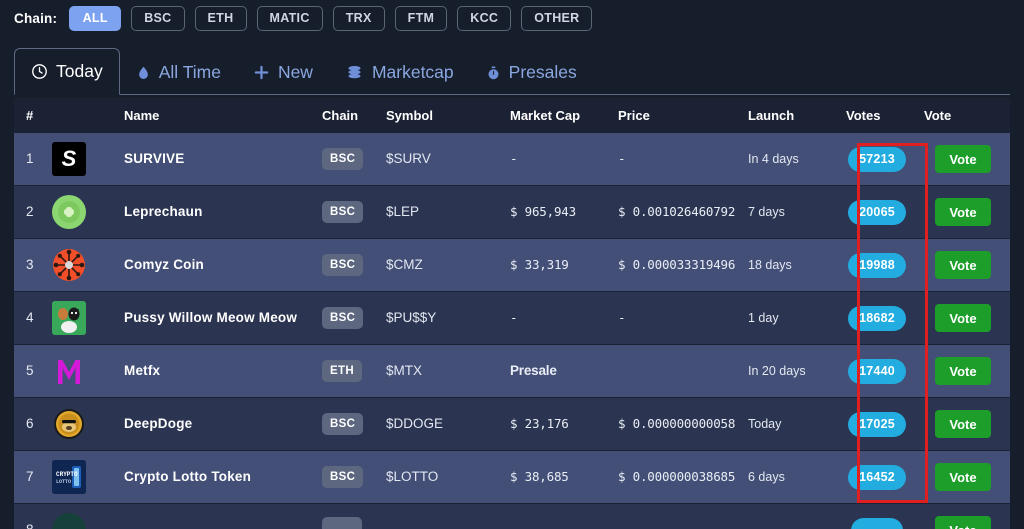 The height and width of the screenshot is (529, 1024). What do you see at coordinates (69, 424) in the screenshot?
I see `deepdoge-logo` at bounding box center [69, 424].